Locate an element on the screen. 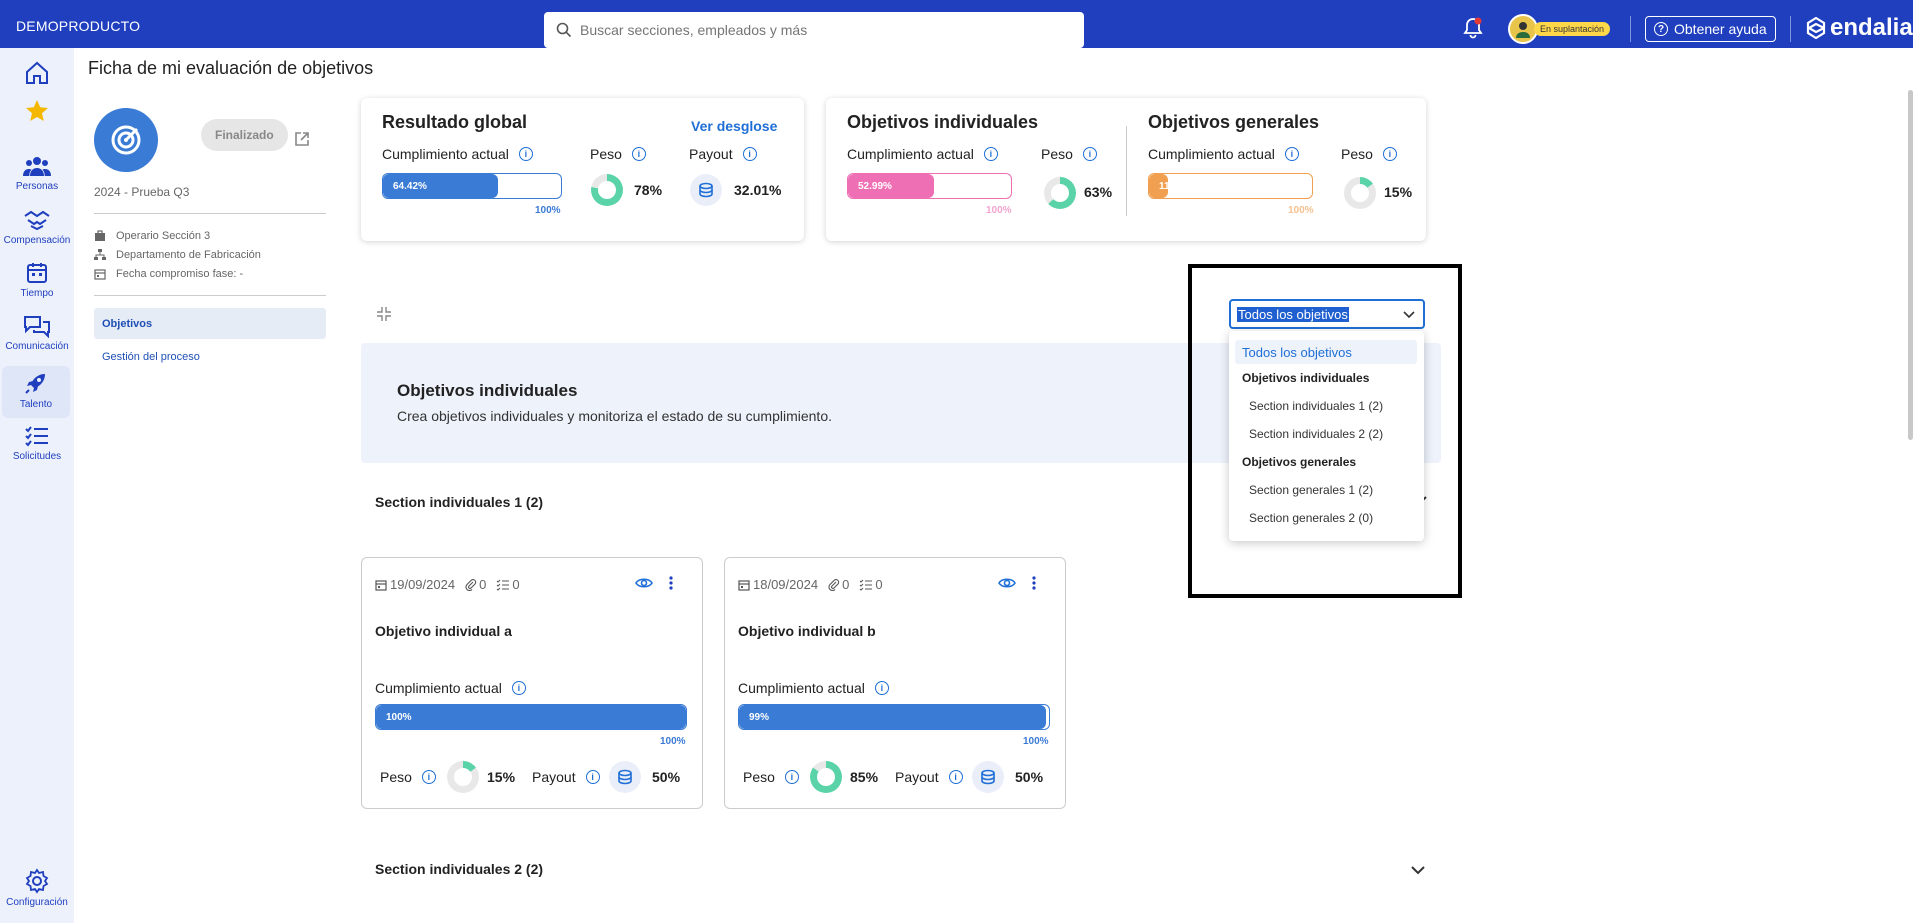  card-title: Resultado global is located at coordinates (455, 122).